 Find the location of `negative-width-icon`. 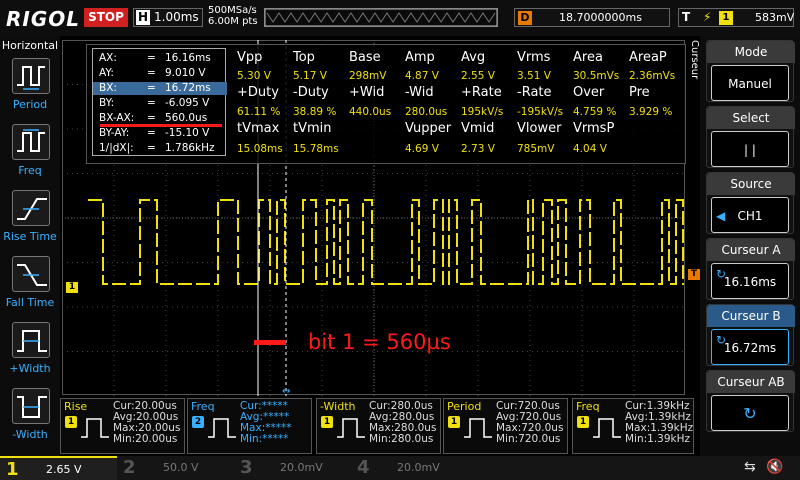

negative-width-icon is located at coordinates (32, 407).